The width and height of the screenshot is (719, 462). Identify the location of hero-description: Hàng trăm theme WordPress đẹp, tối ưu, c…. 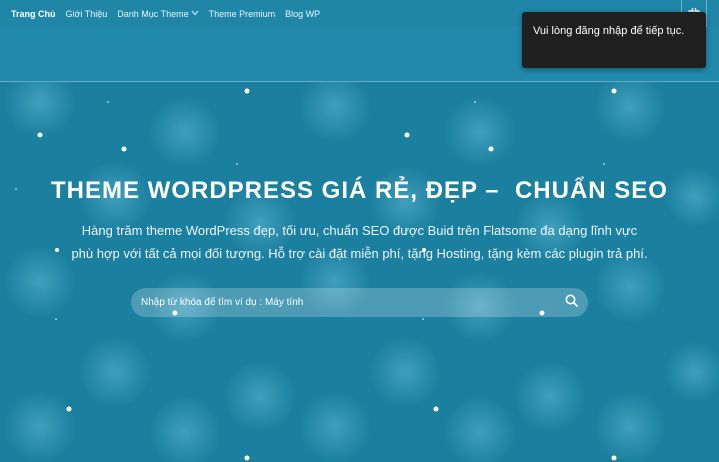
(359, 242).